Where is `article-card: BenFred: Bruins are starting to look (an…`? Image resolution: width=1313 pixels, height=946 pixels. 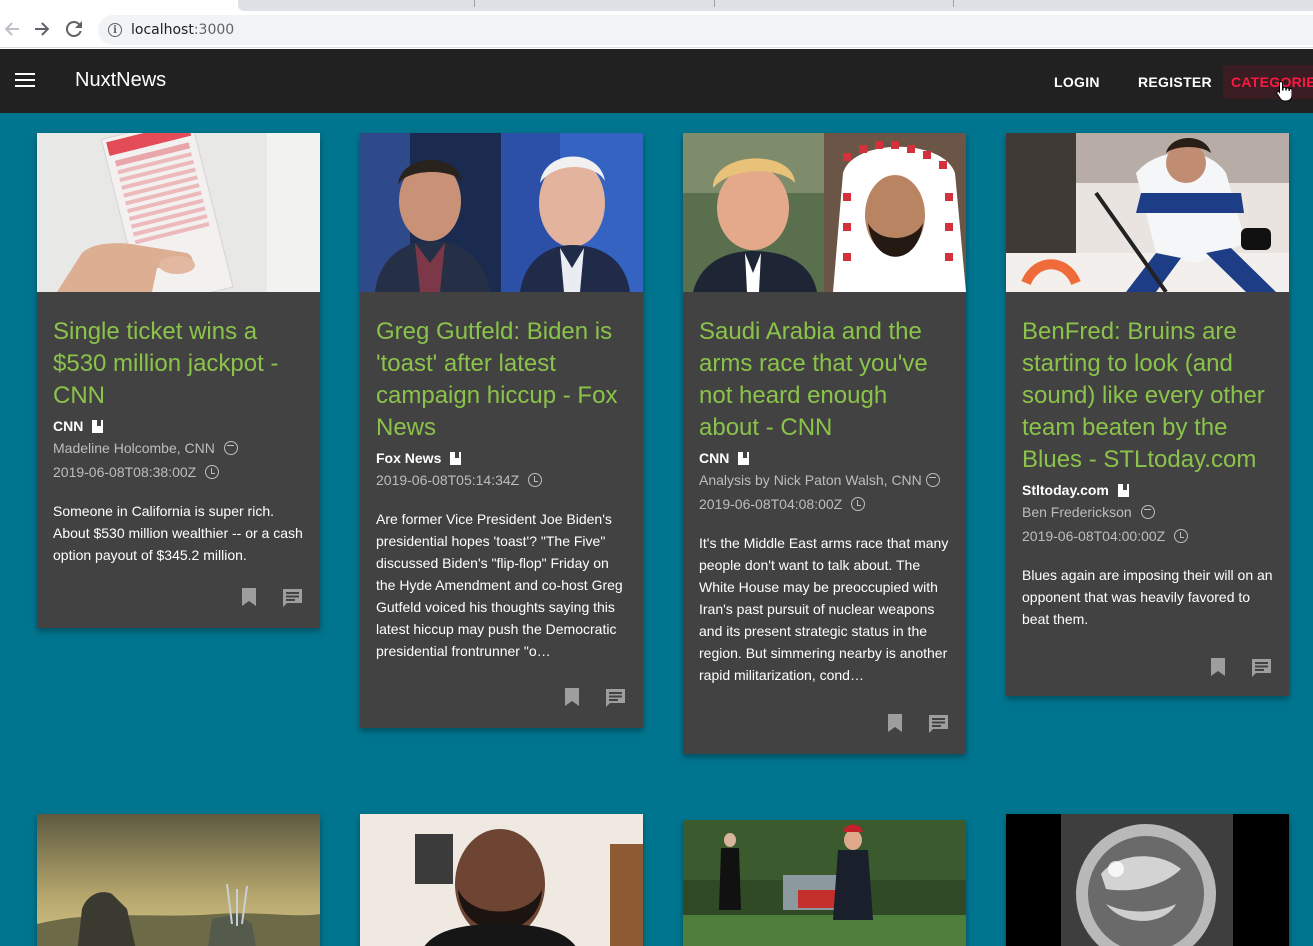 article-card: BenFred: Bruins are starting to look (an… is located at coordinates (1147, 414).